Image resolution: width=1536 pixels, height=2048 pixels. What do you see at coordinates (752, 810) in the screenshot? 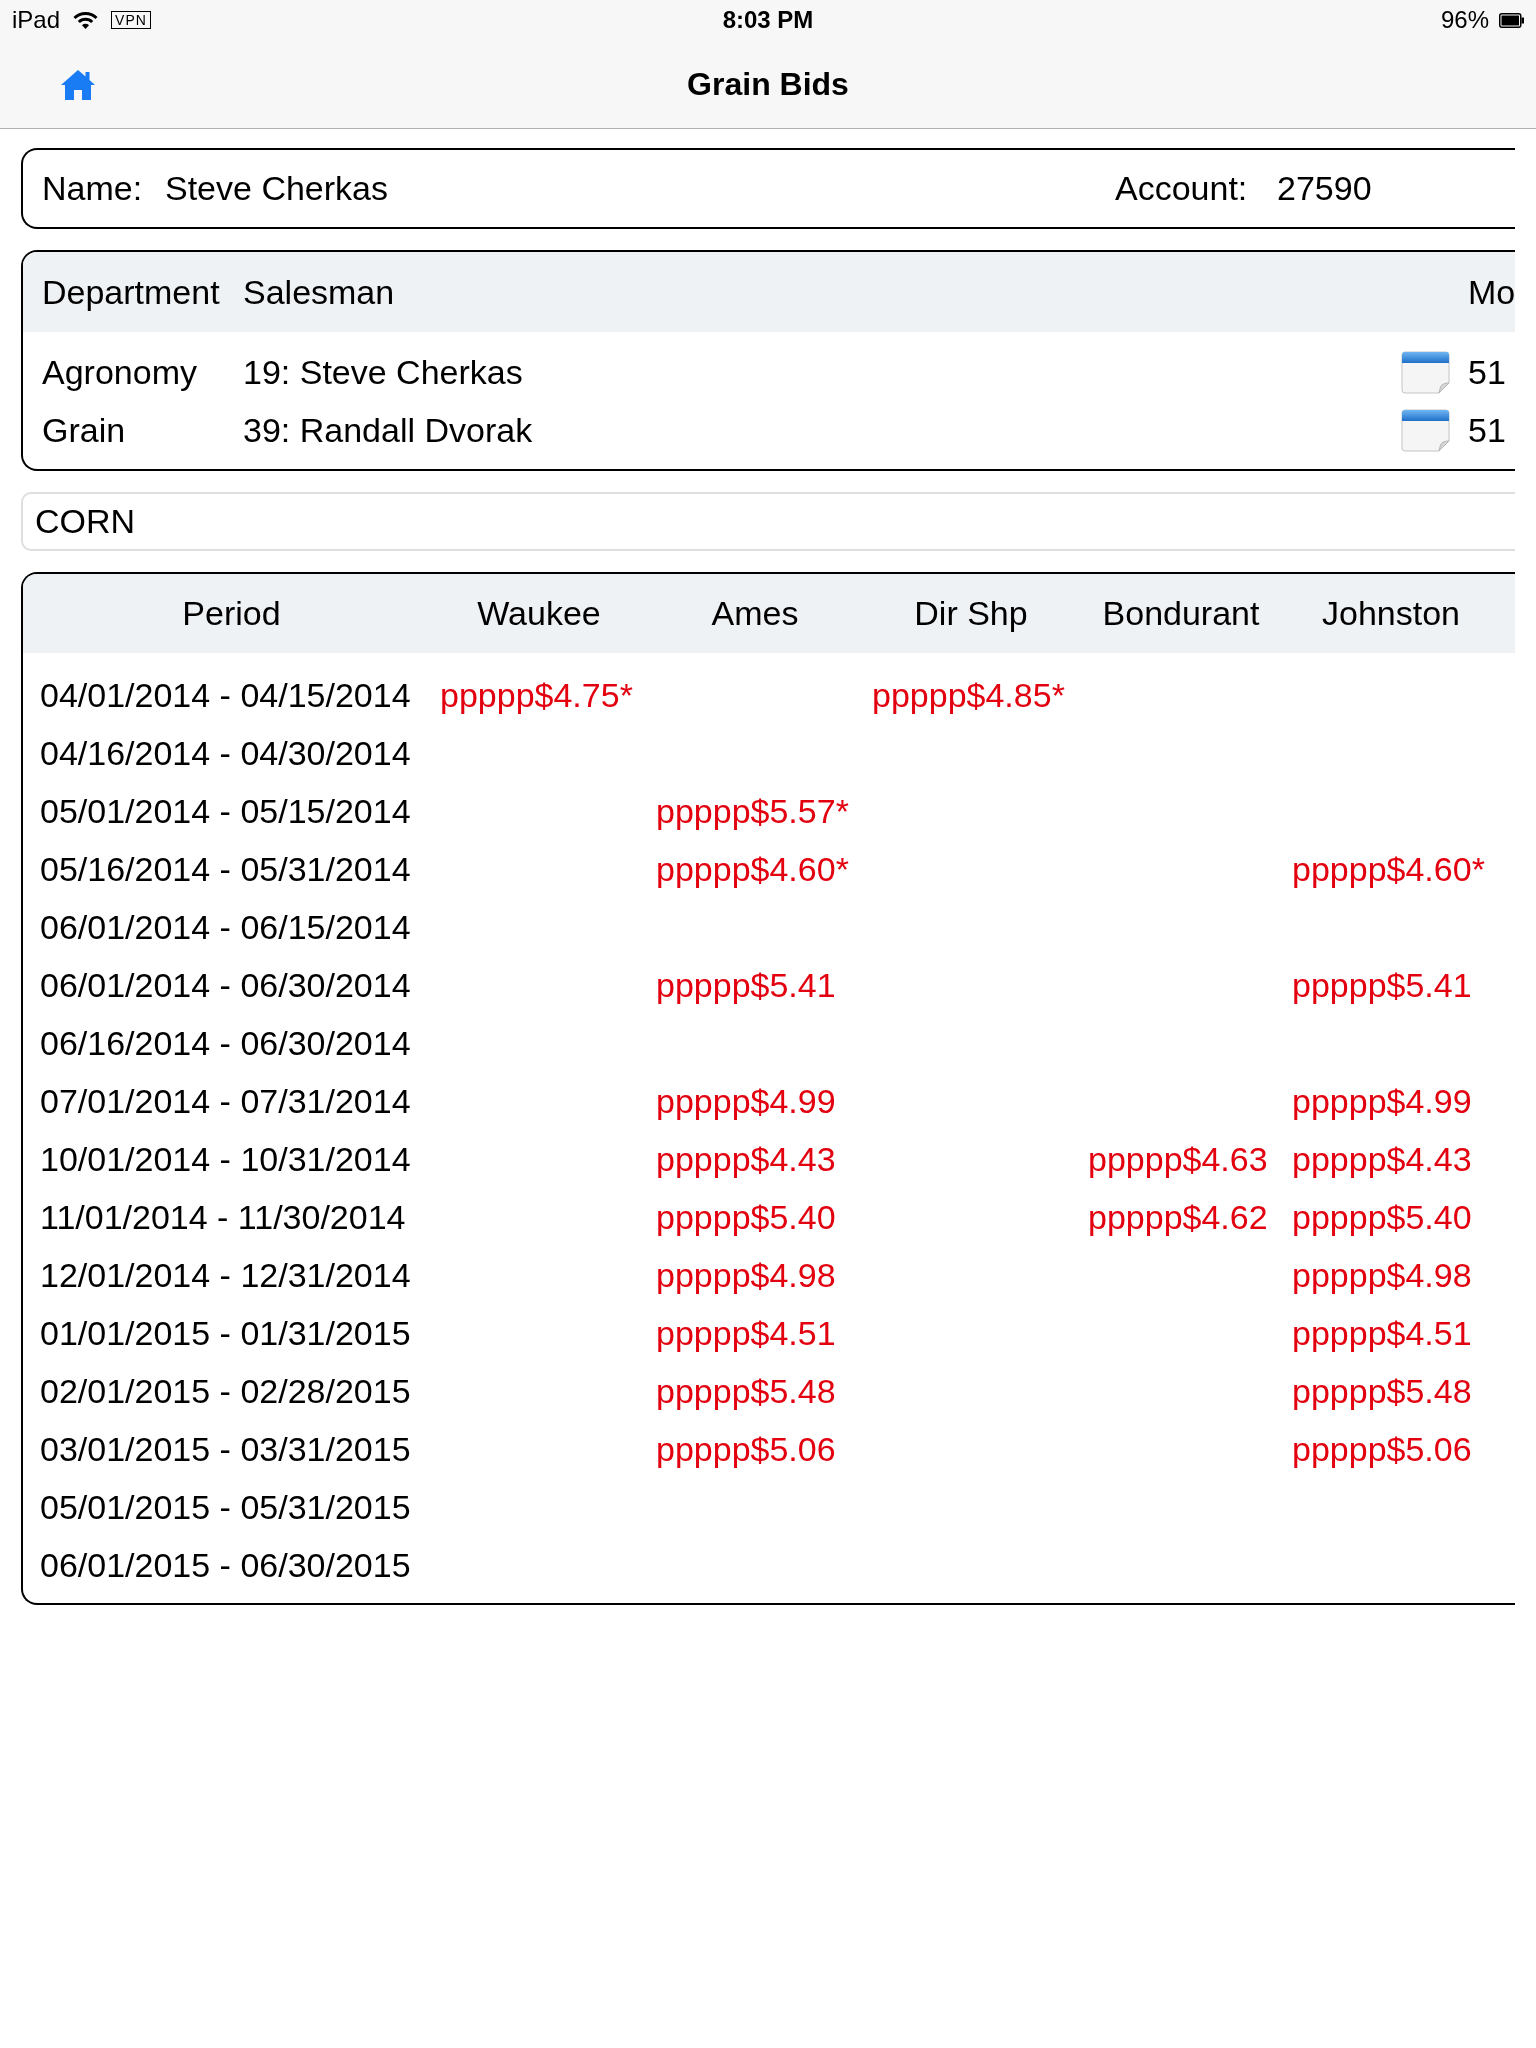
I see `bid-price: ppppp$5.57*` at bounding box center [752, 810].